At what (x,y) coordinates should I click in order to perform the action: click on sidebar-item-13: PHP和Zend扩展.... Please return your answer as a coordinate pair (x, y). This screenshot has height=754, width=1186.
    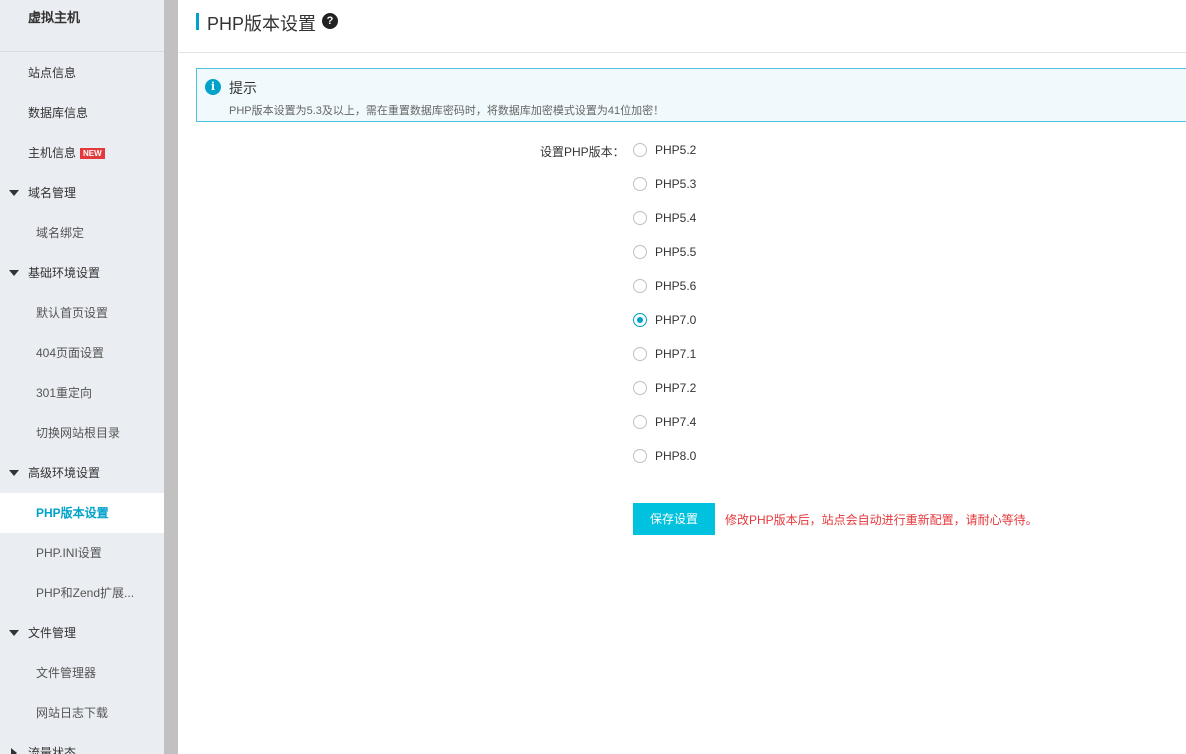
    Looking at the image, I should click on (82, 593).